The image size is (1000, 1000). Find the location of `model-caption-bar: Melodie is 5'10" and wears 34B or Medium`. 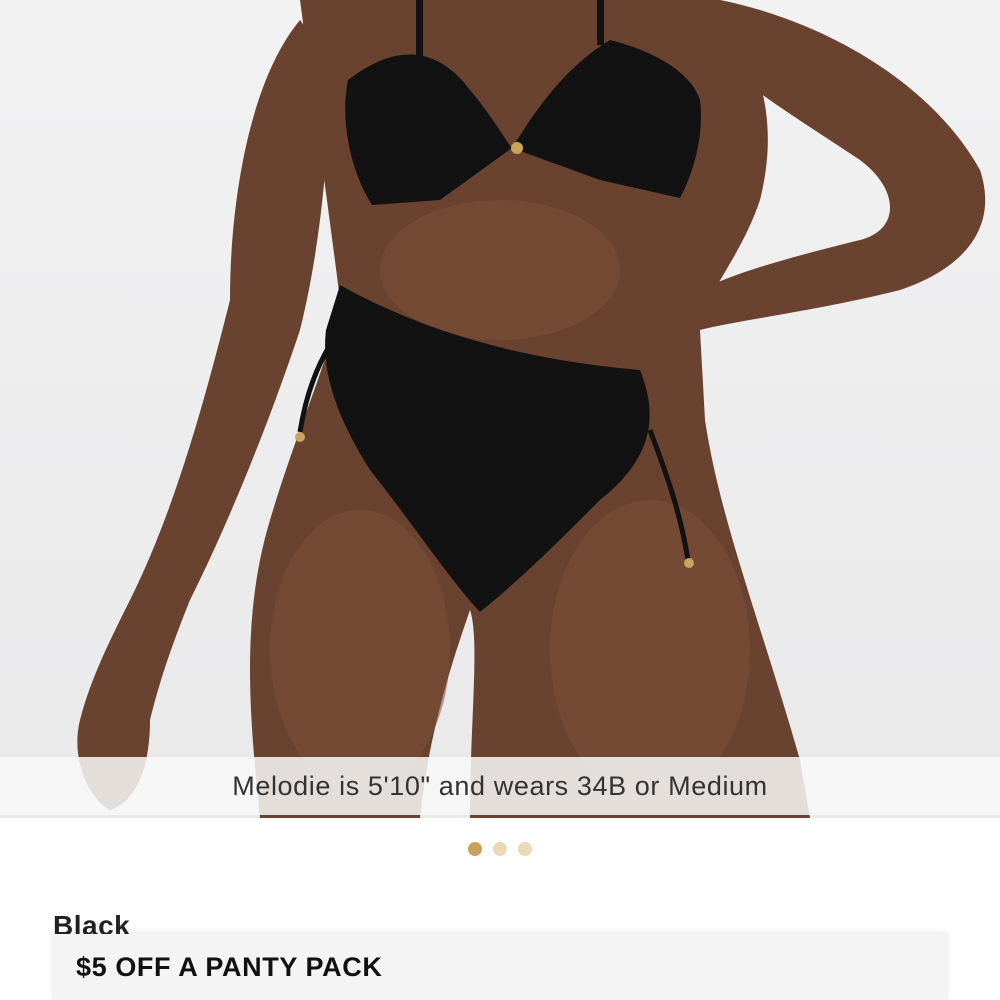

model-caption-bar: Melodie is 5'10" and wears 34B or Medium is located at coordinates (500, 786).